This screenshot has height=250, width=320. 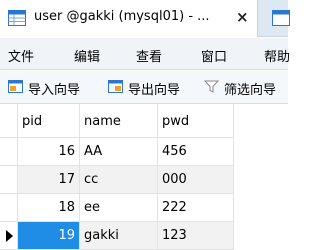 I want to click on export-wizard-button: 导出向导, so click(x=150, y=87).